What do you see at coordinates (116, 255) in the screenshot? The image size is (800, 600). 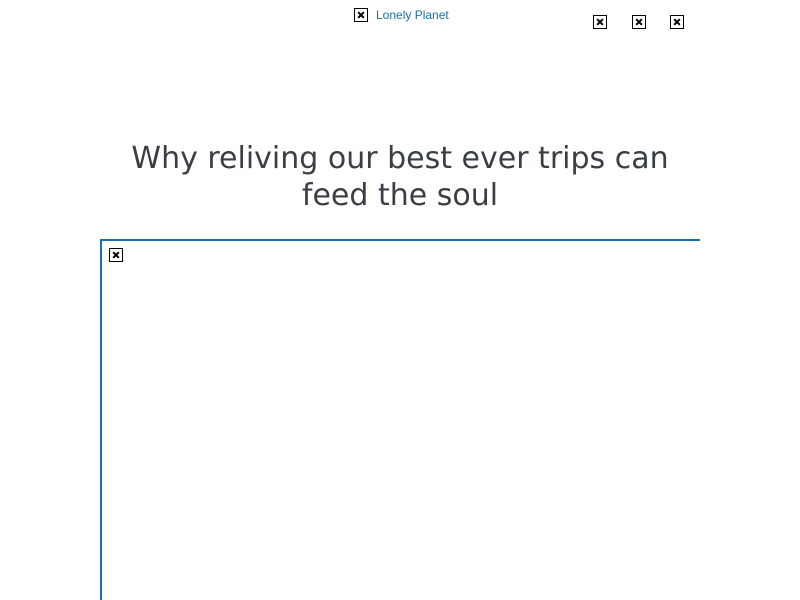 I see `hero-broken-image-icon` at bounding box center [116, 255].